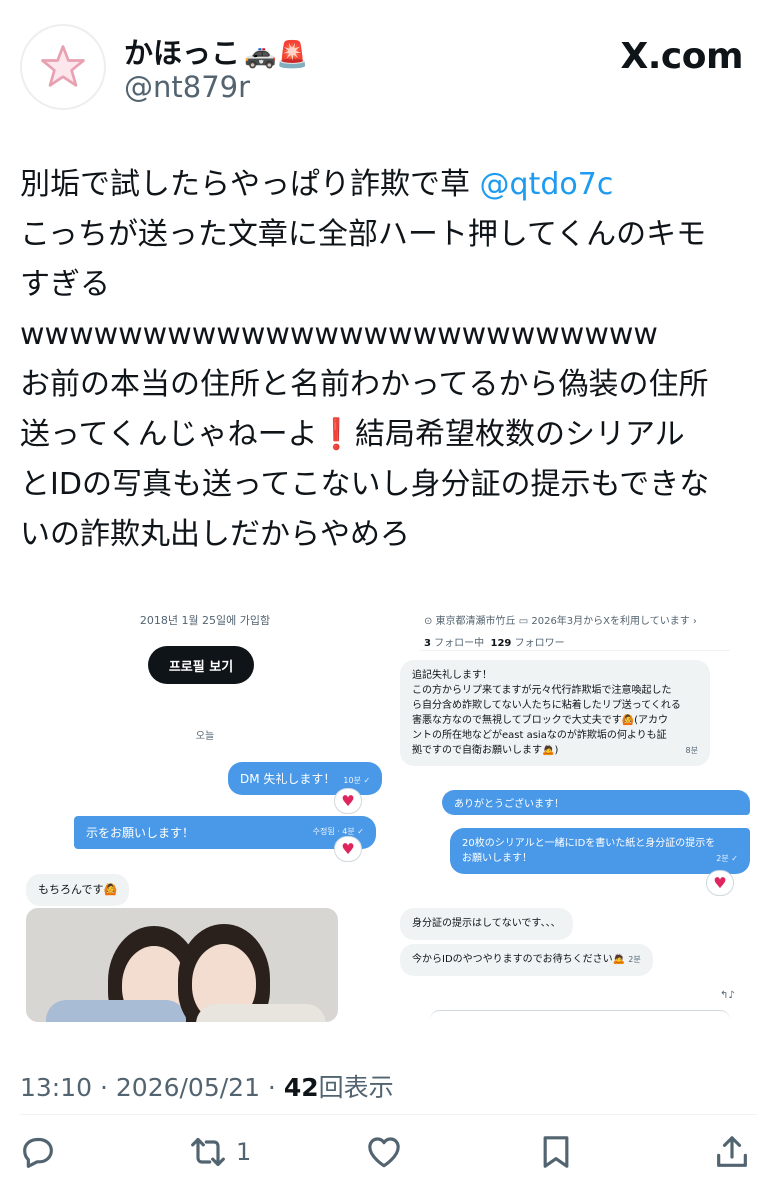  I want to click on reply-icon, so click(38, 1152).